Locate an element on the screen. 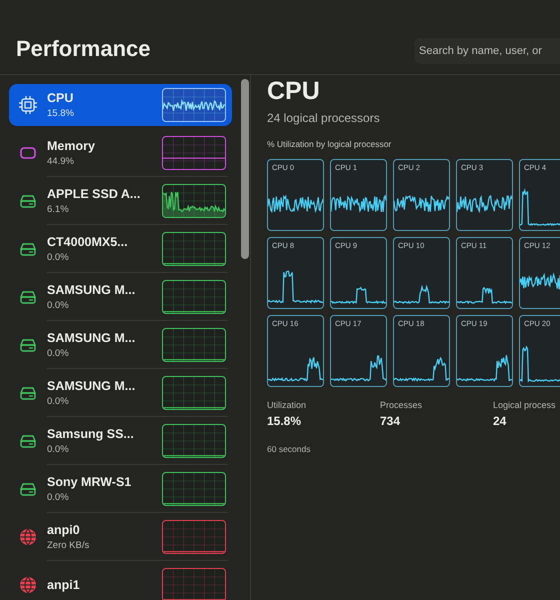  sidebar-item: APPLE SSD A... 6.1% is located at coordinates (120, 201).